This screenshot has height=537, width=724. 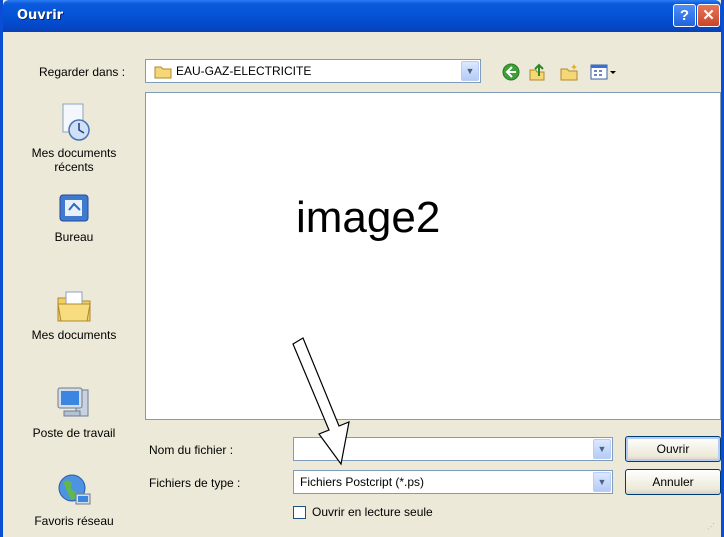 What do you see at coordinates (73, 402) in the screenshot?
I see `my-computer-icon` at bounding box center [73, 402].